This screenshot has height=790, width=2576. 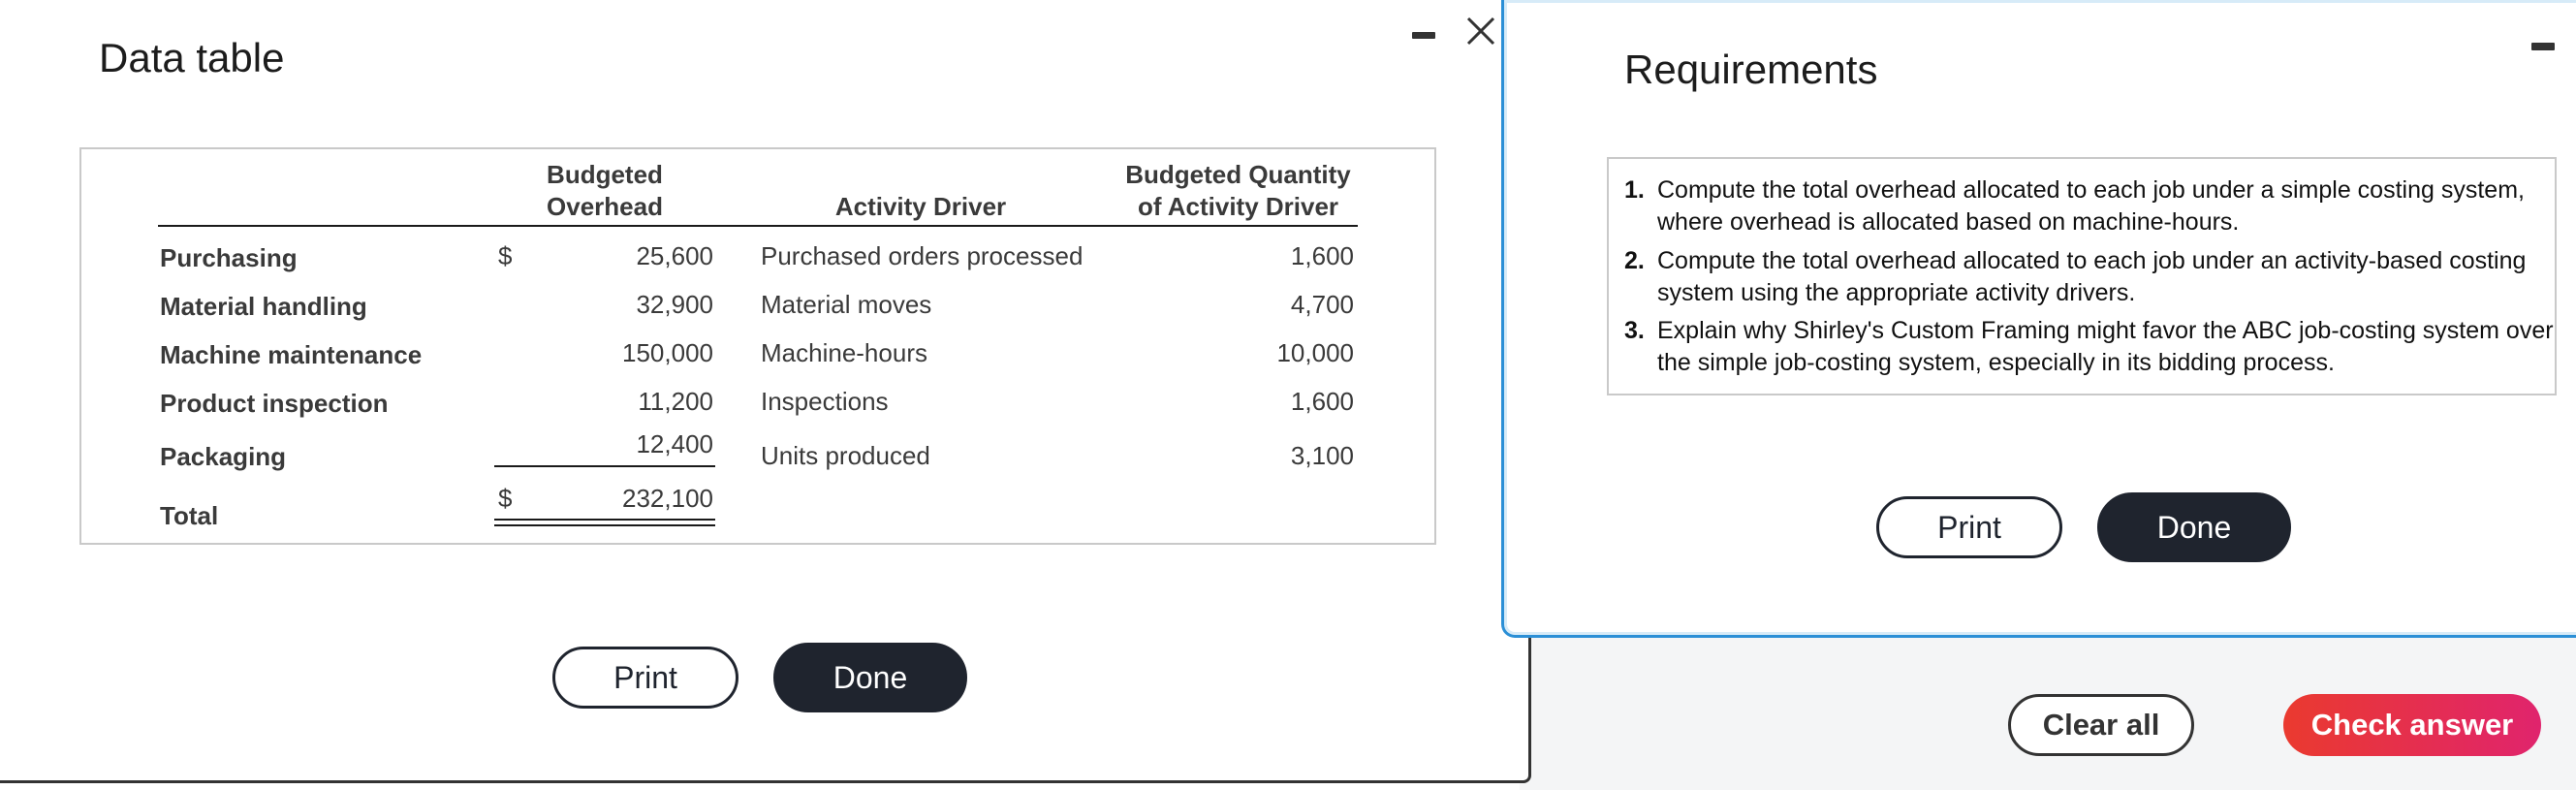 I want to click on done-button: Done, so click(x=870, y=677).